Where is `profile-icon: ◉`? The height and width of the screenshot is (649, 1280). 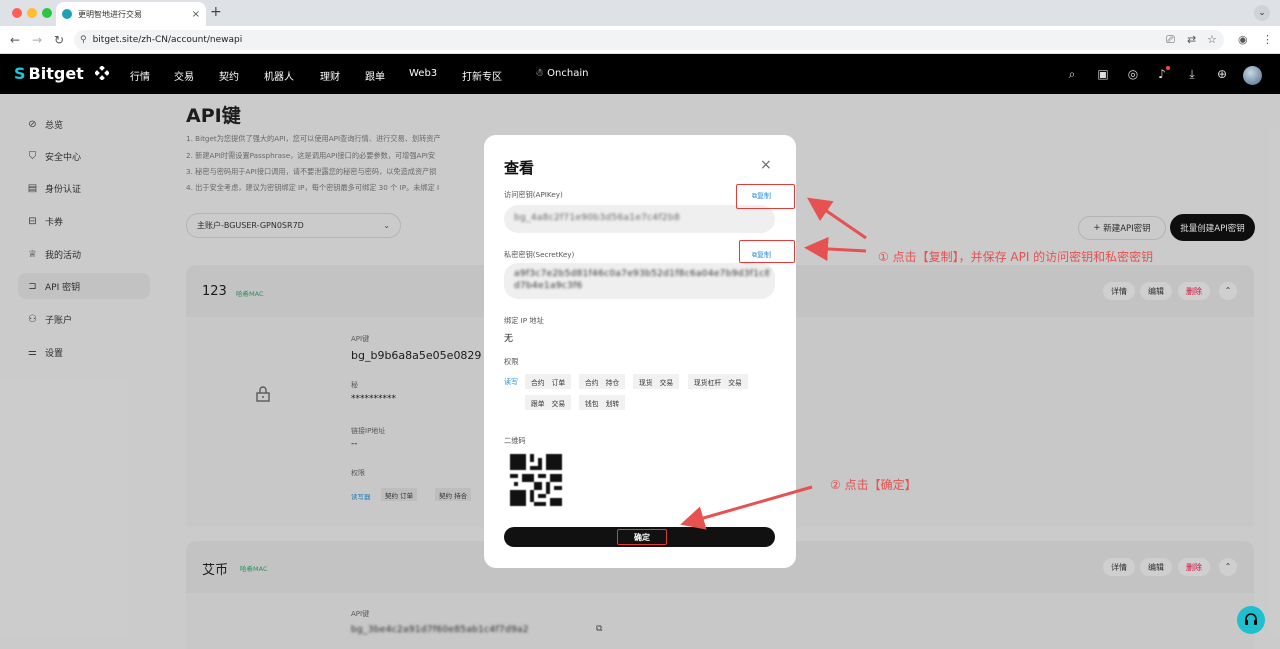 profile-icon: ◉ is located at coordinates (1243, 39).